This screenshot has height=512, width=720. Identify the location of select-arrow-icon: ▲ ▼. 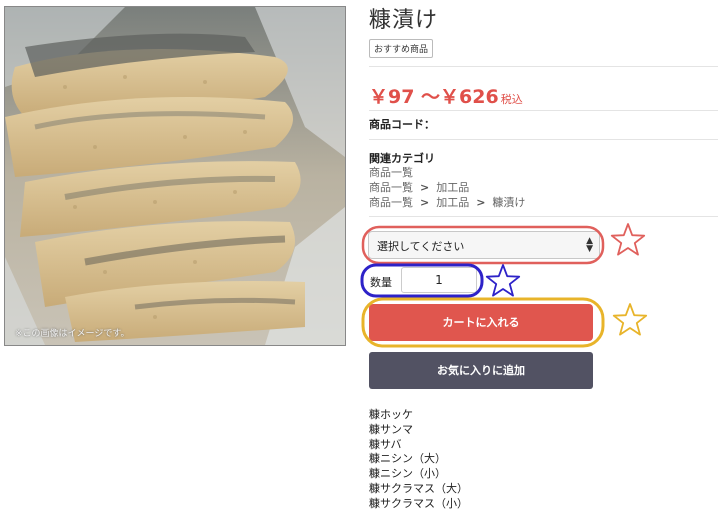
(589, 245).